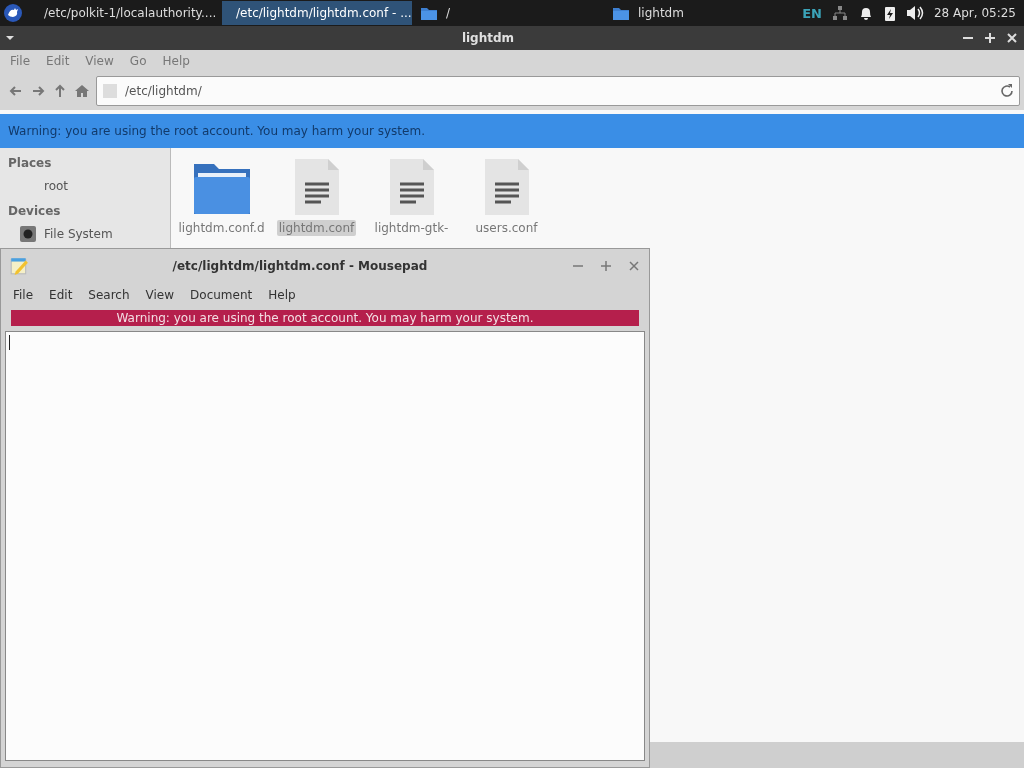 This screenshot has width=1024, height=768. Describe the element at coordinates (82, 91) in the screenshot. I see `home-icon` at that location.